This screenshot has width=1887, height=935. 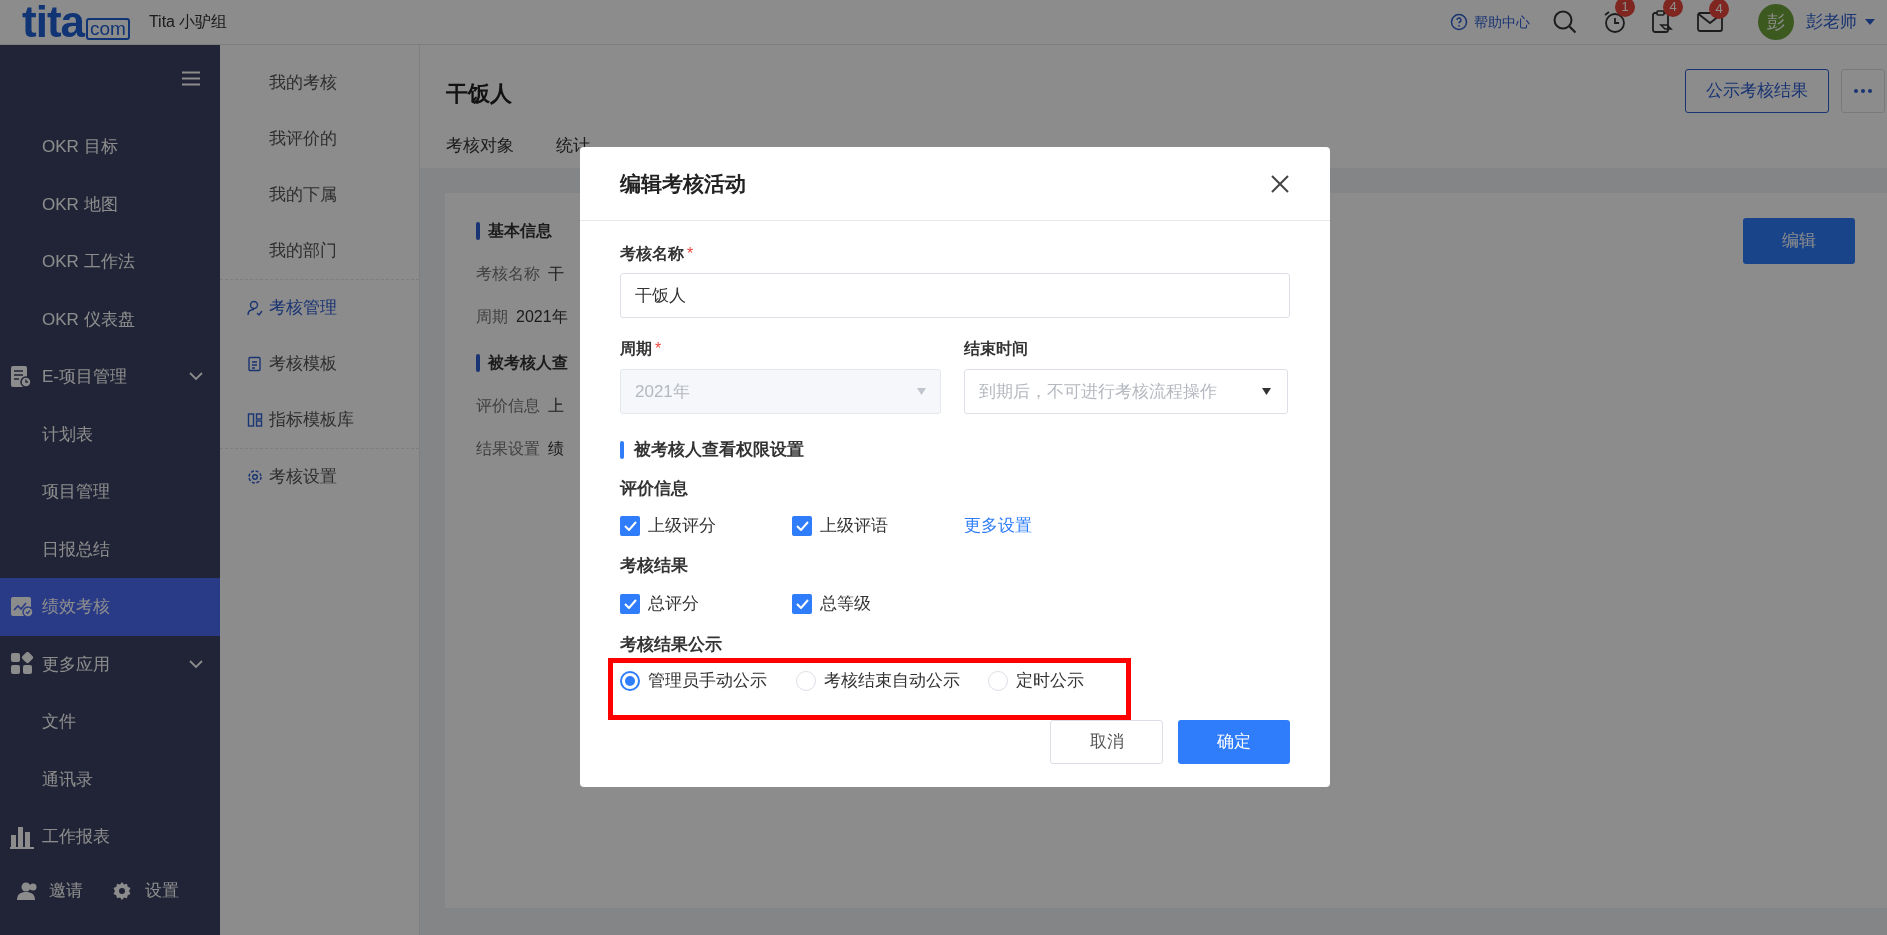 What do you see at coordinates (556, 449) in the screenshot?
I see `field-value: 绩` at bounding box center [556, 449].